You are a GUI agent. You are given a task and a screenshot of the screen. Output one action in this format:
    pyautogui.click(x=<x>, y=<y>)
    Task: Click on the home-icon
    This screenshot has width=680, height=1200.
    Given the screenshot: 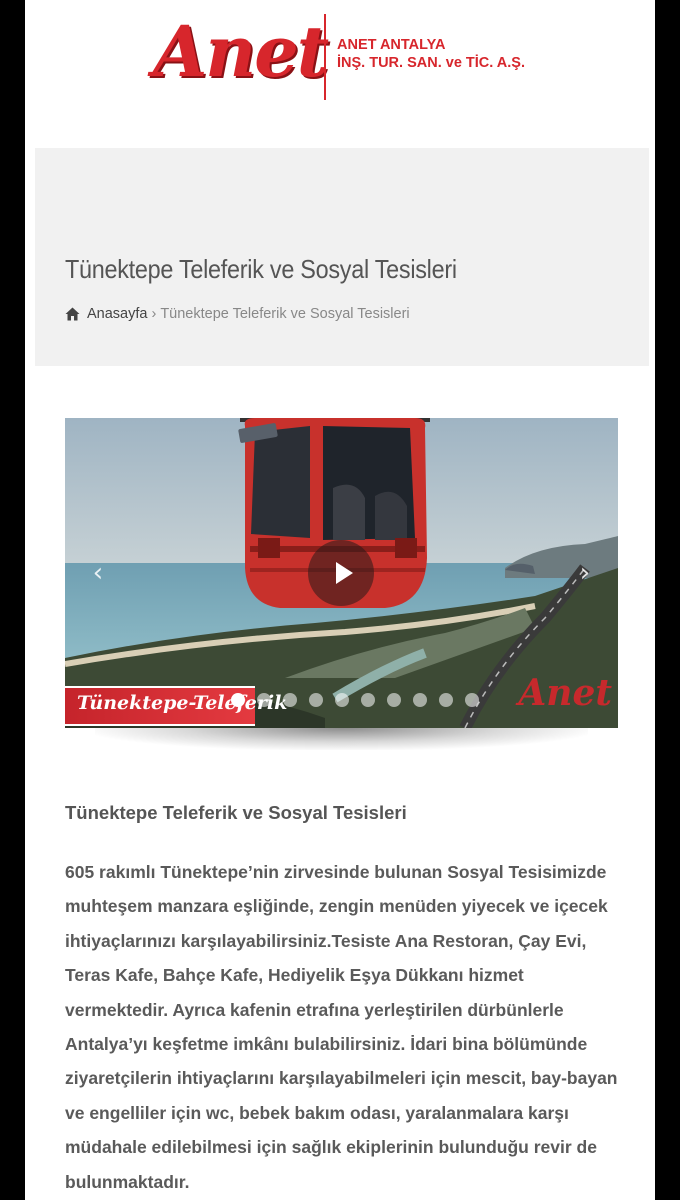 What is the action you would take?
    pyautogui.click(x=72, y=314)
    